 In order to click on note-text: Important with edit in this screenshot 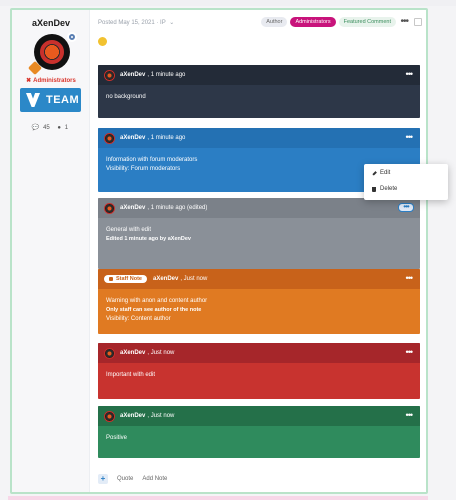, I will do `click(131, 375)`.